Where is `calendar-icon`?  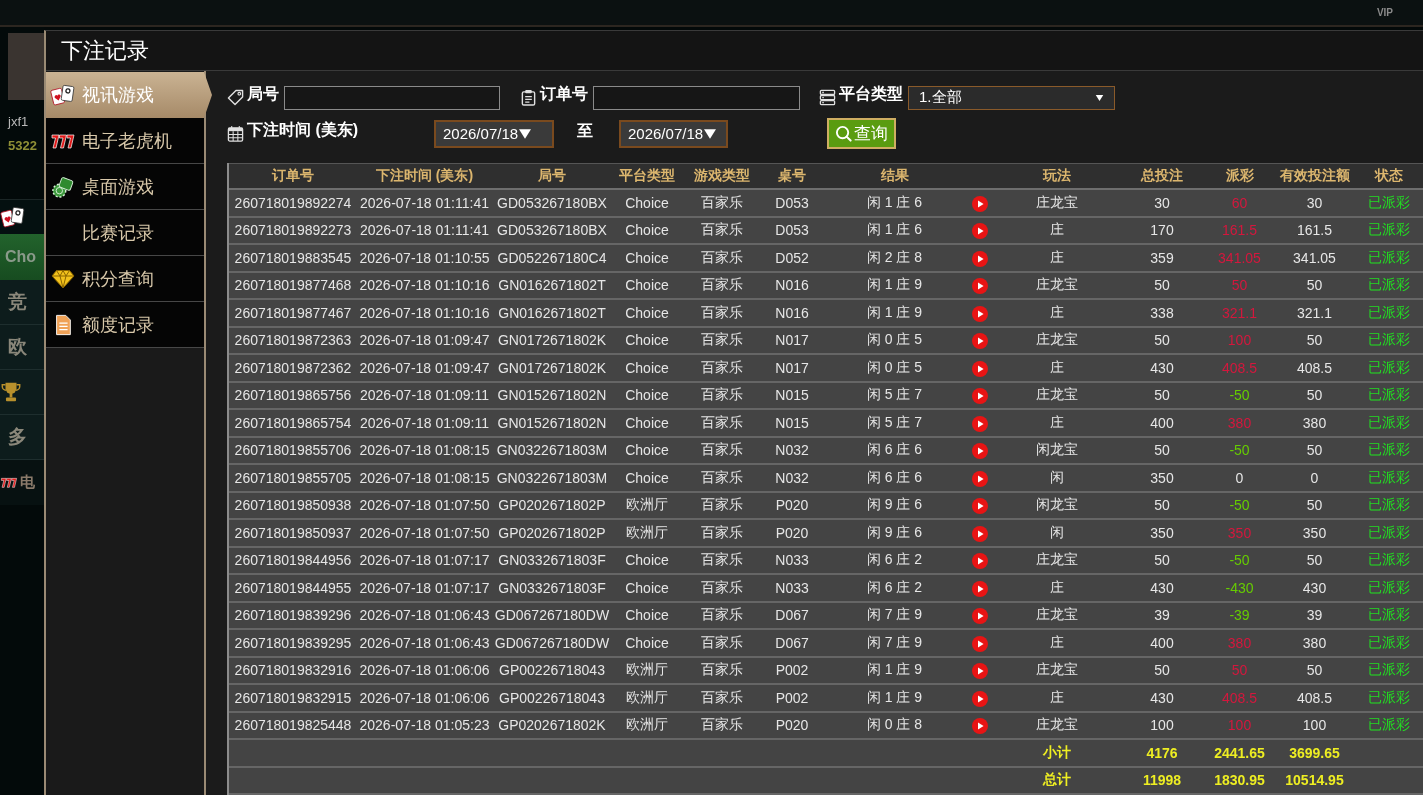 calendar-icon is located at coordinates (235, 133).